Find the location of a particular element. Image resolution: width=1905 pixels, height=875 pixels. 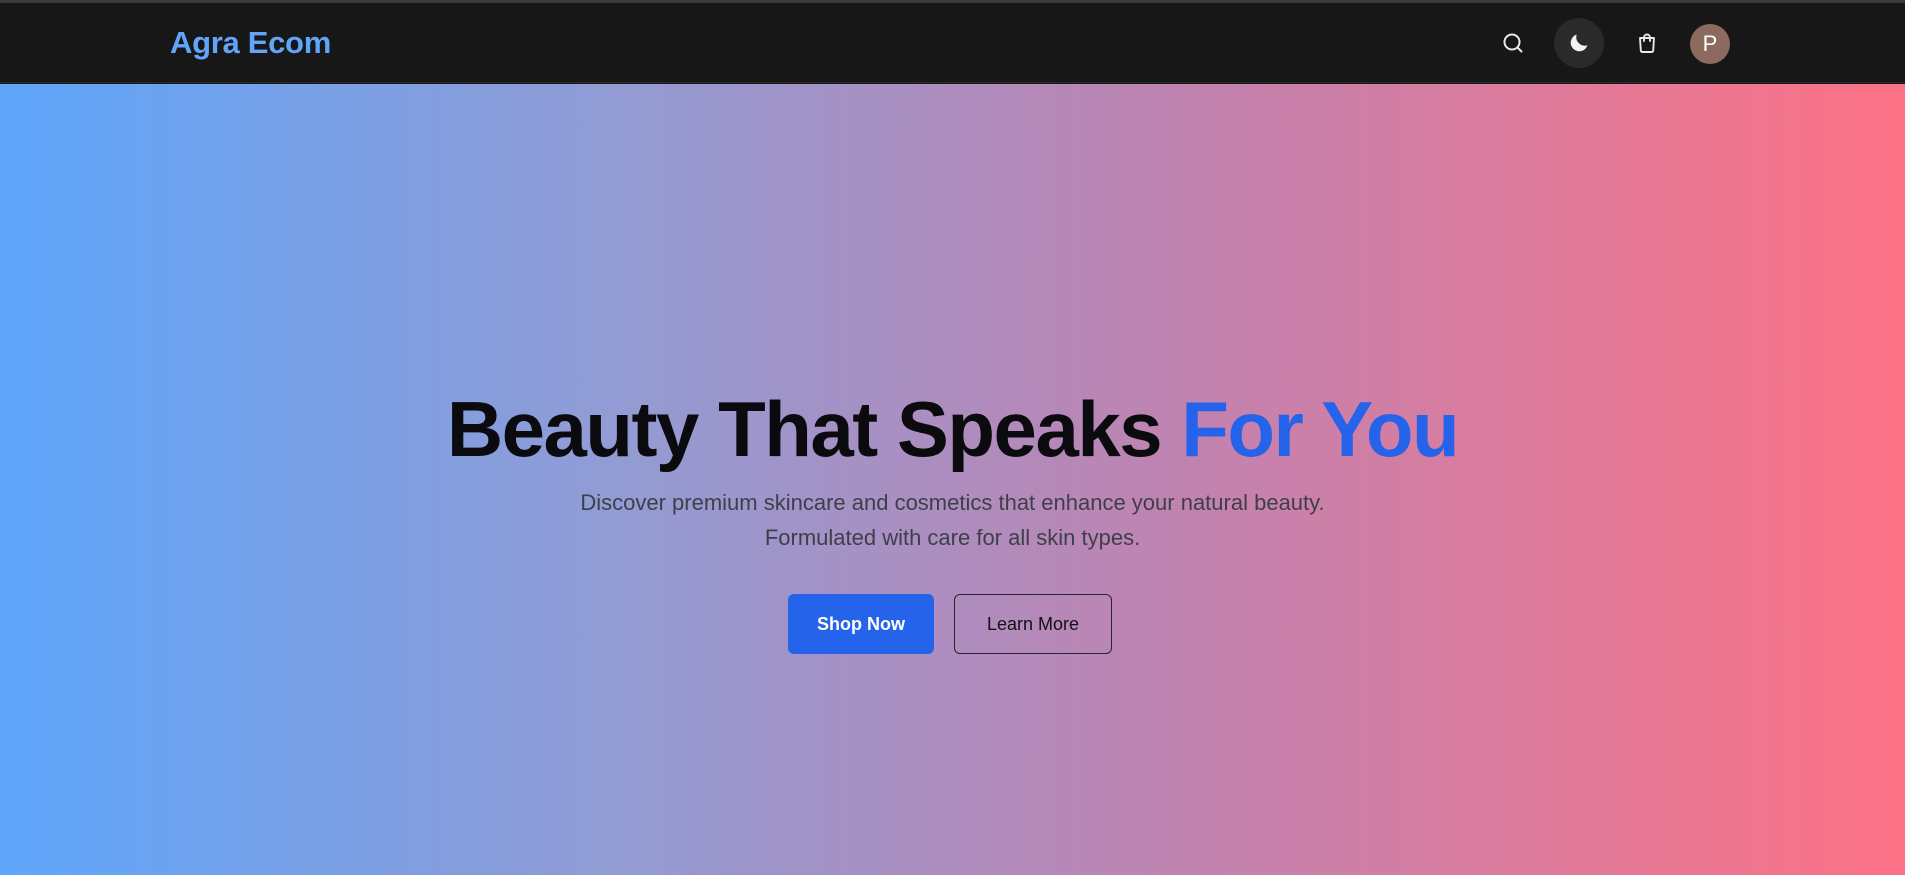

hero-title-accent: For You is located at coordinates (1320, 429).